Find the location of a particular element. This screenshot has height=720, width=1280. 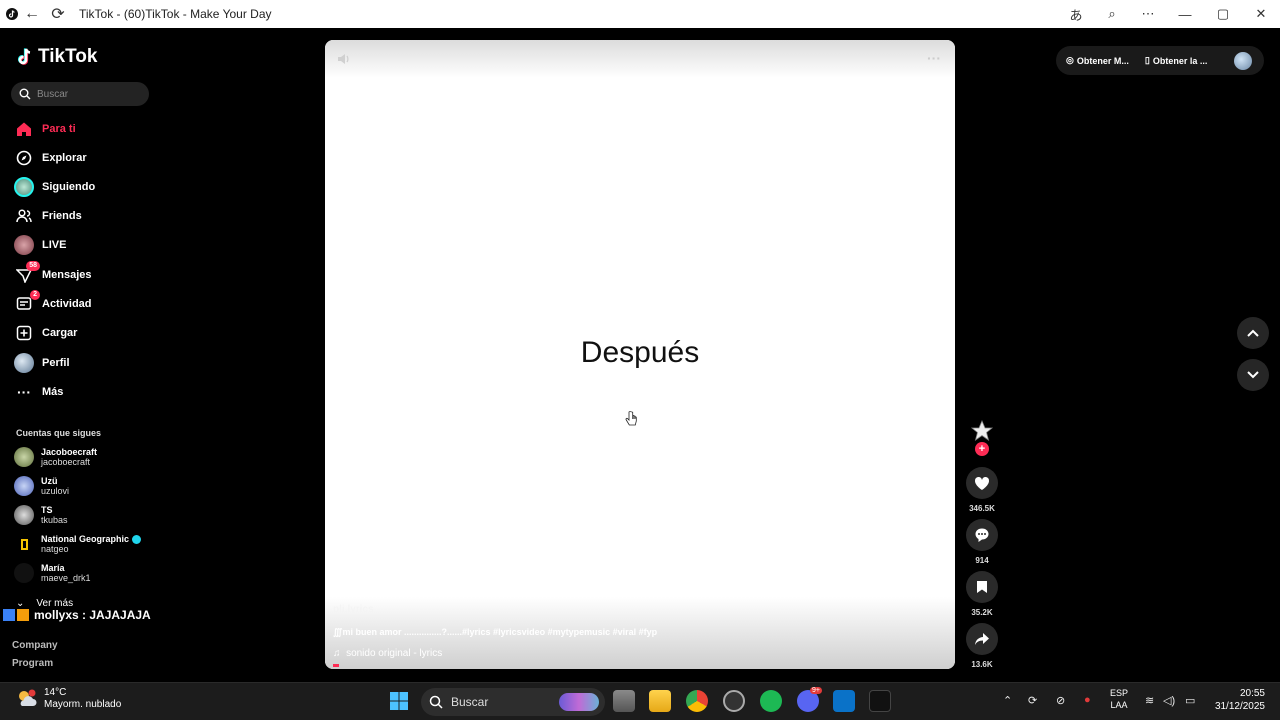

hand-cursor-icon is located at coordinates (631, 418).